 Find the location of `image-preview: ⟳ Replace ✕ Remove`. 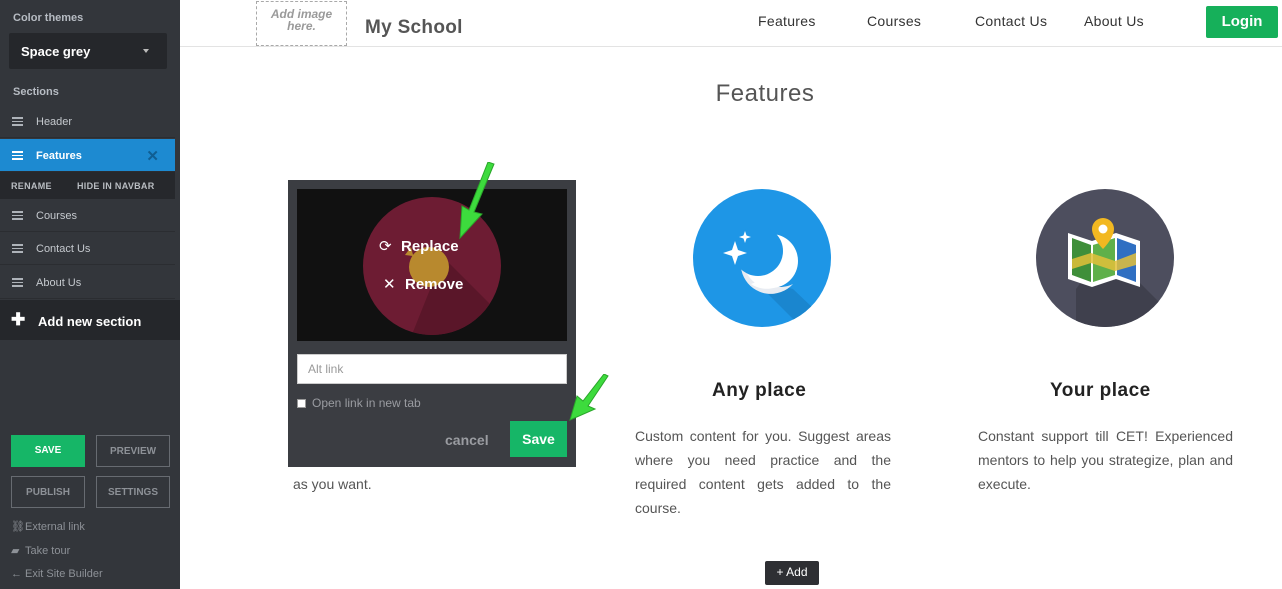

image-preview: ⟳ Replace ✕ Remove is located at coordinates (432, 265).